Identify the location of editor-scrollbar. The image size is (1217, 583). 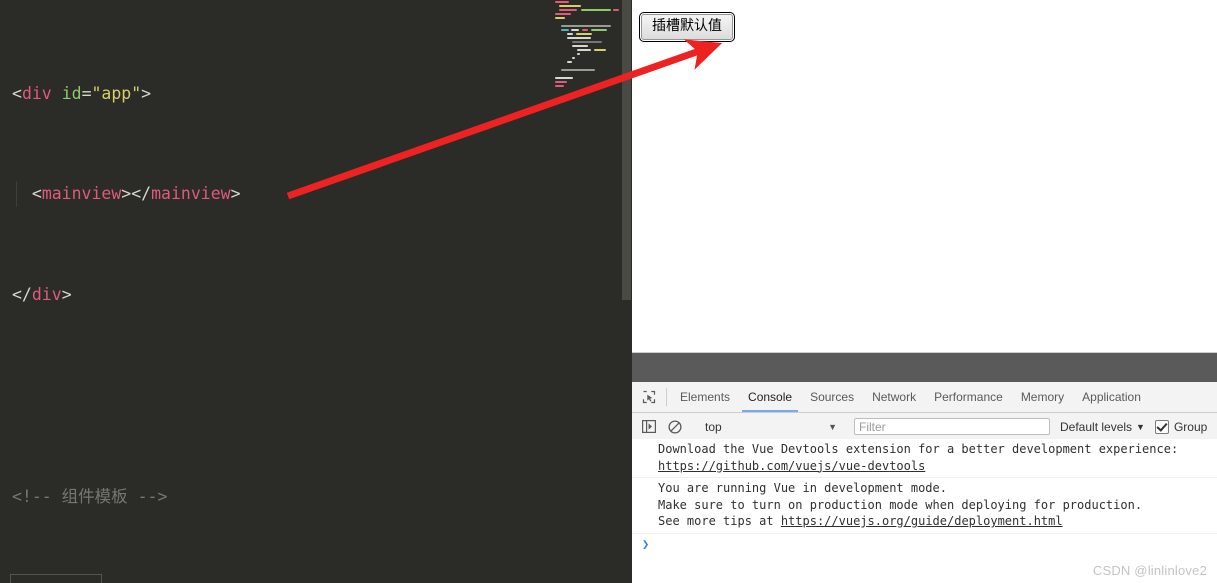
(626, 291).